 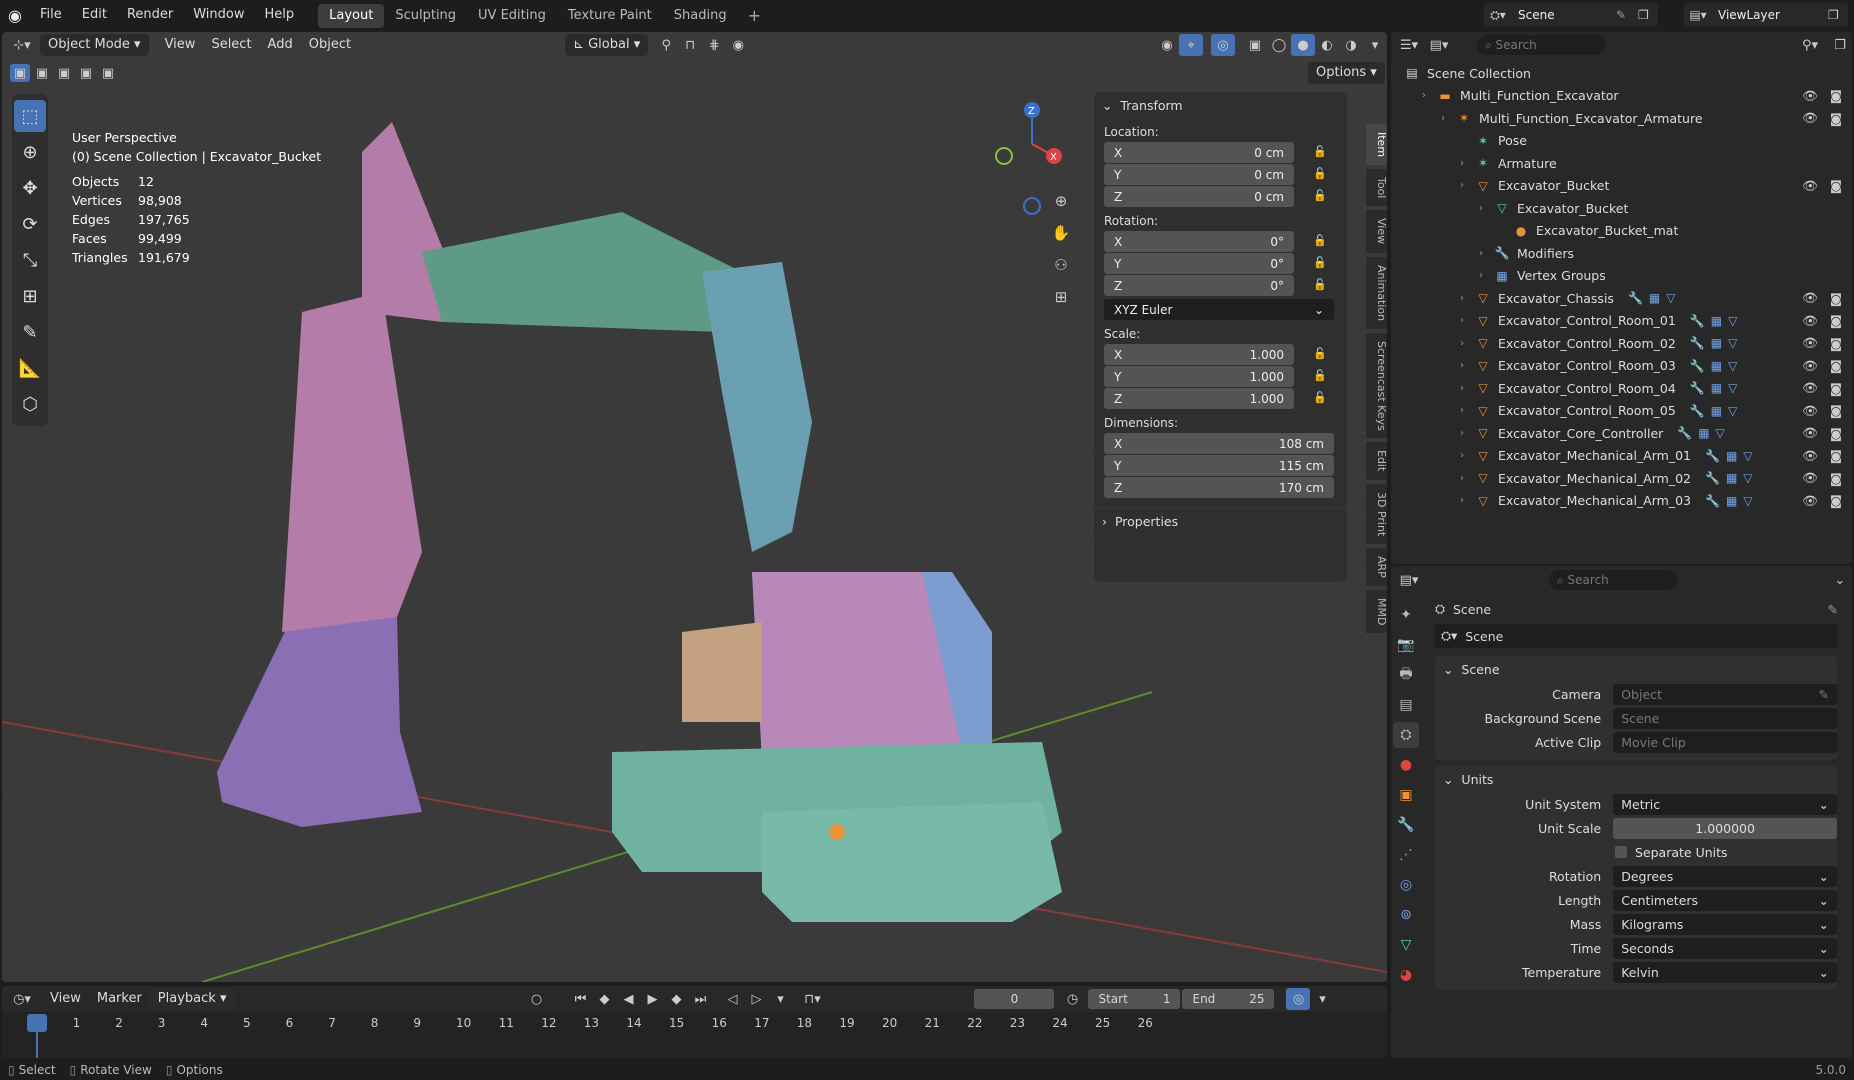 I want to click on proportional-icon: ◉, so click(x=738, y=45).